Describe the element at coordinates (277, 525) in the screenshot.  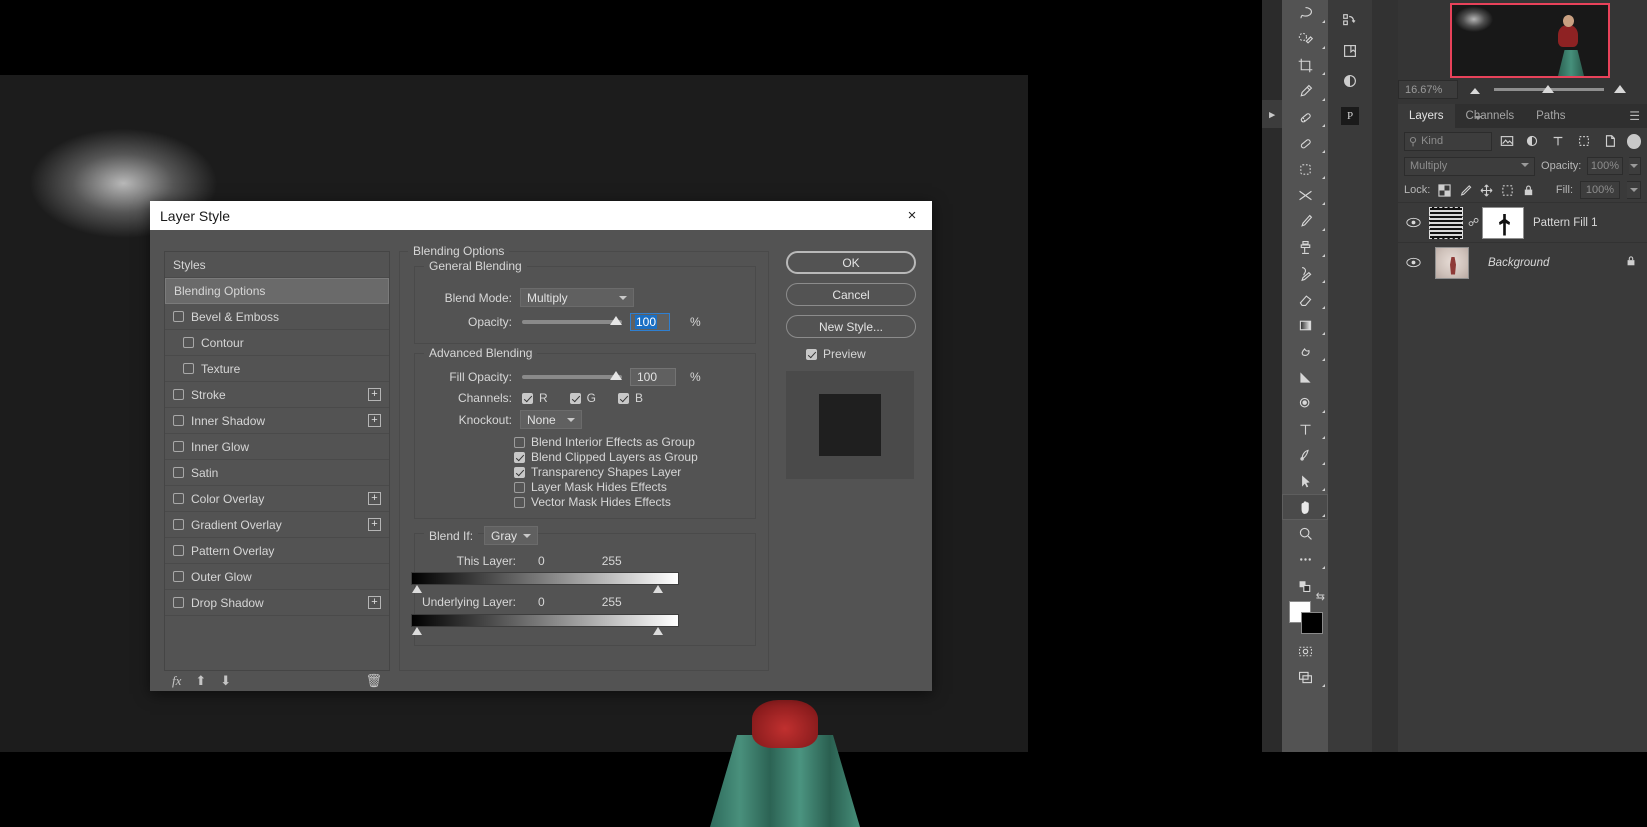
I see `sidebar-item-gradient-overlay: Gradient Overlay +` at that location.